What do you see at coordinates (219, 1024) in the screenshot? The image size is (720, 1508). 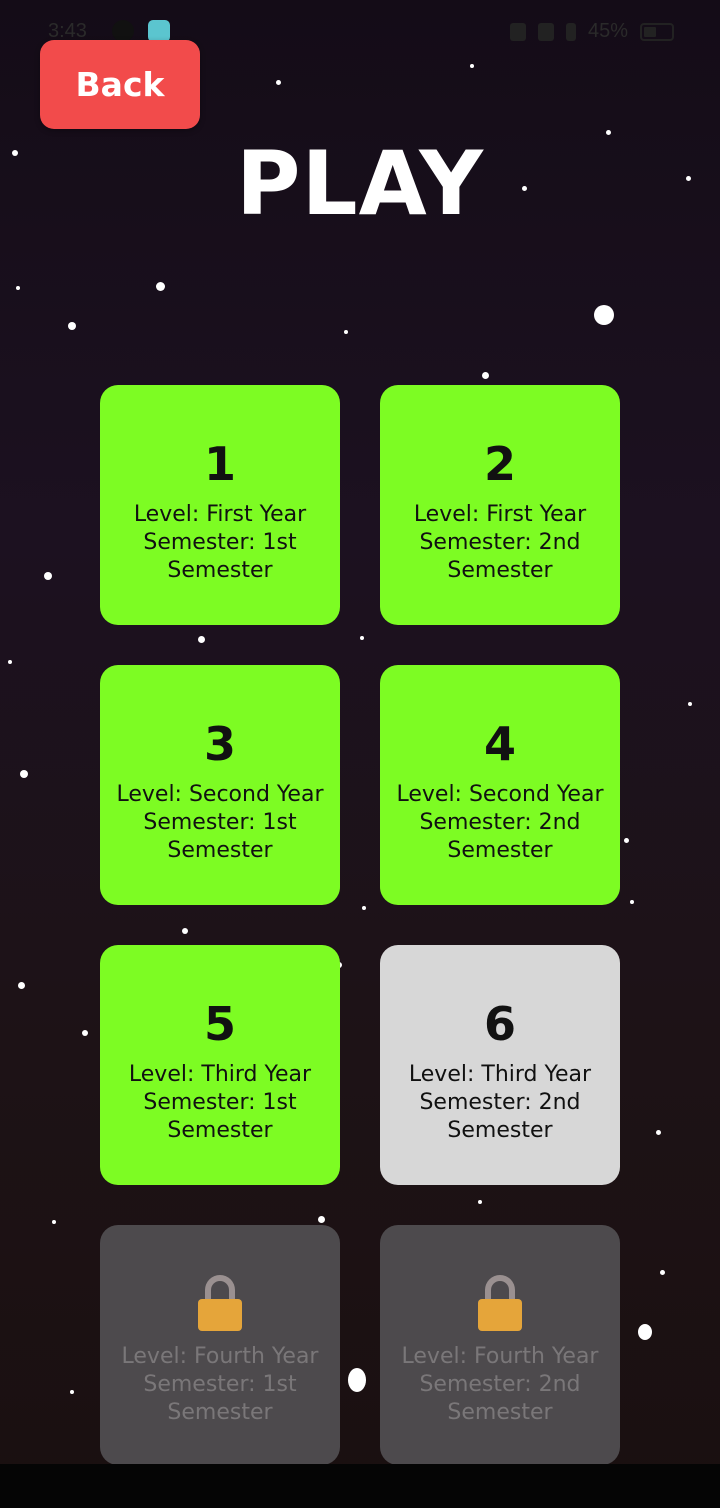 I see `level-number: 5` at bounding box center [219, 1024].